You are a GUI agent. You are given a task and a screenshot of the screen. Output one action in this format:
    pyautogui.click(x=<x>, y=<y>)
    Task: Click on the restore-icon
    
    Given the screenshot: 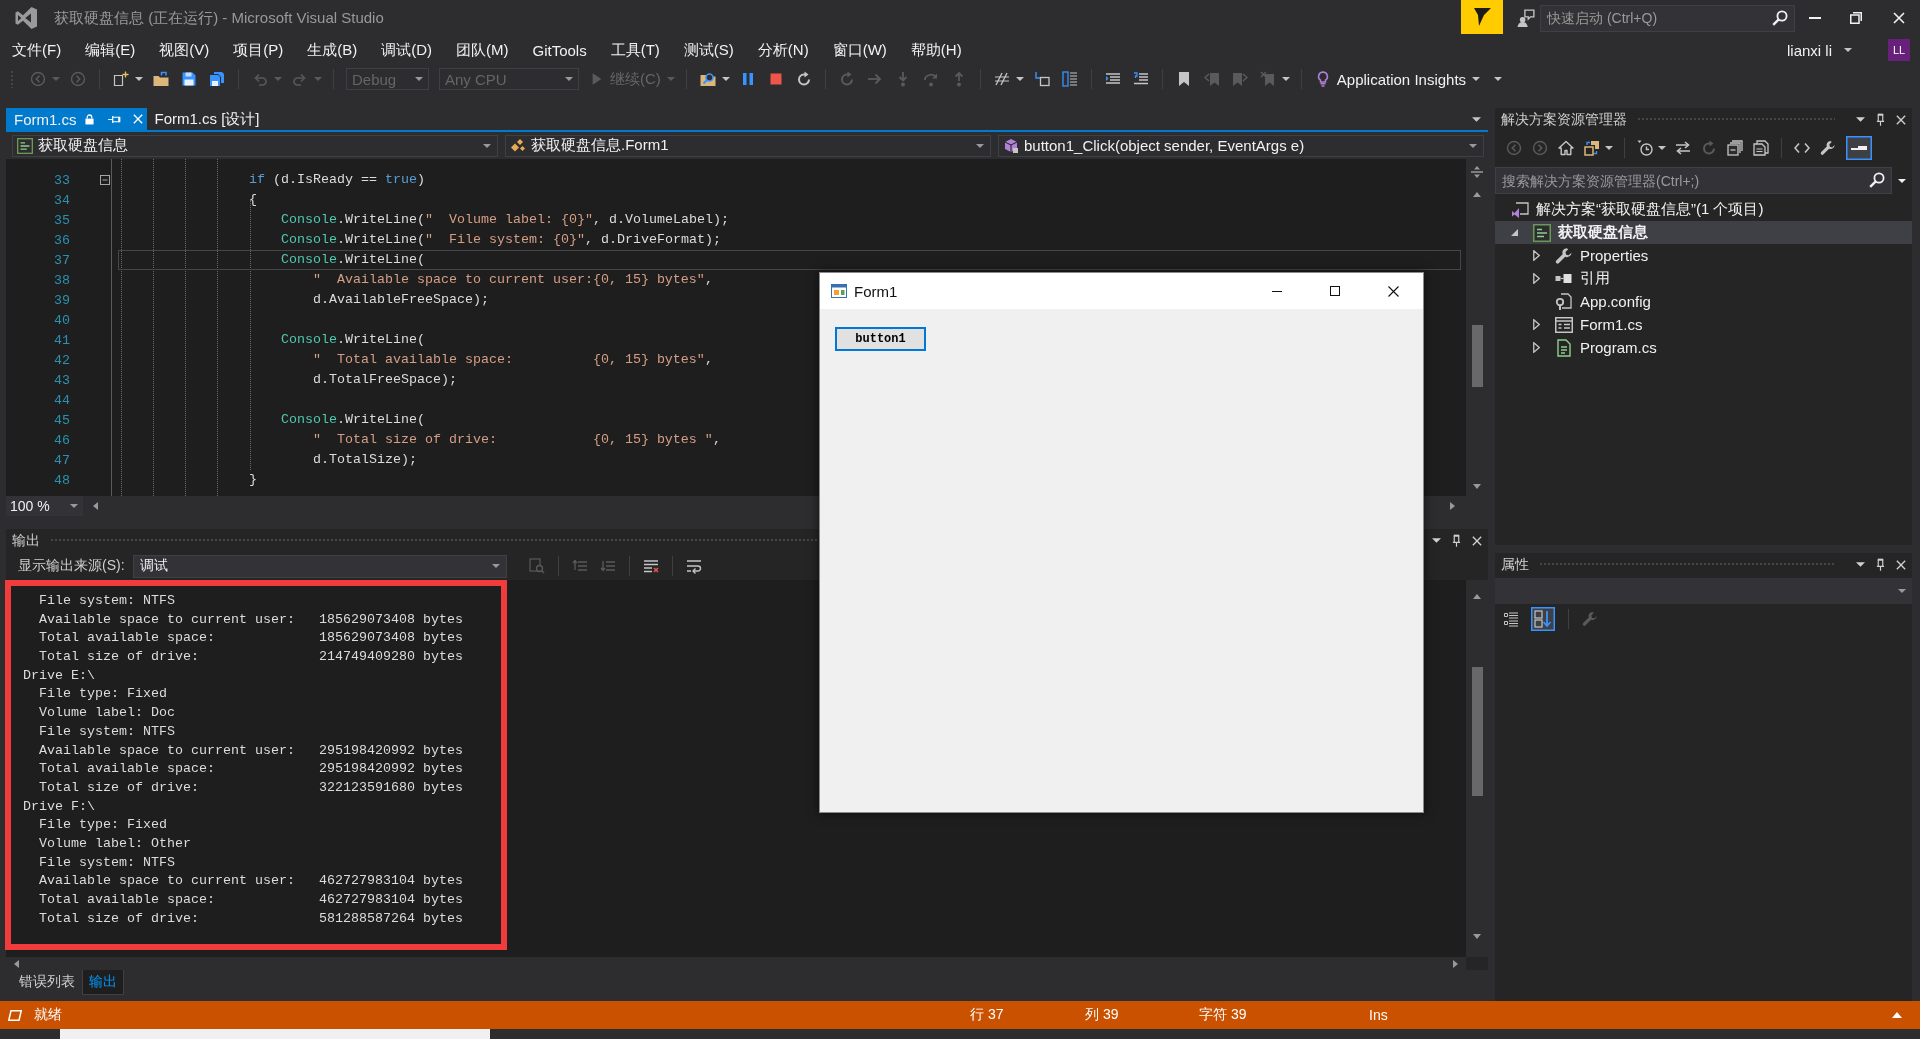 What is the action you would take?
    pyautogui.click(x=1856, y=18)
    